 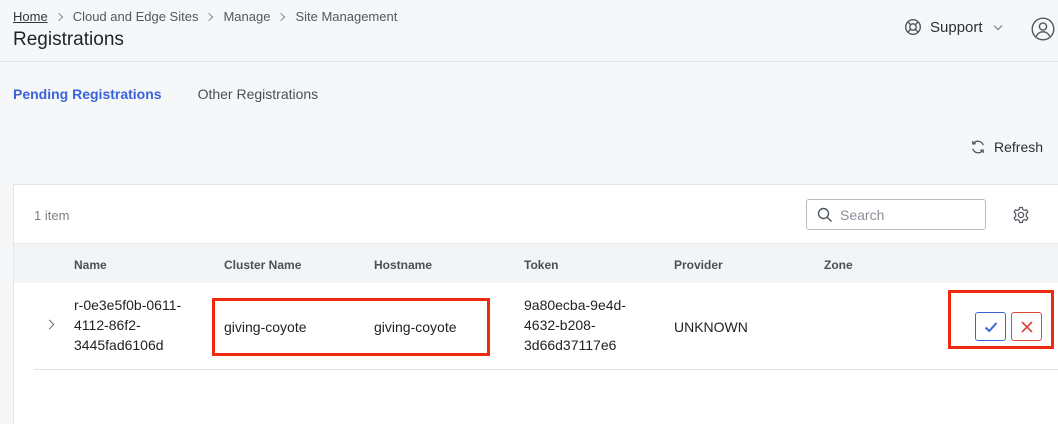 What do you see at coordinates (824, 214) in the screenshot?
I see `search-icon` at bounding box center [824, 214].